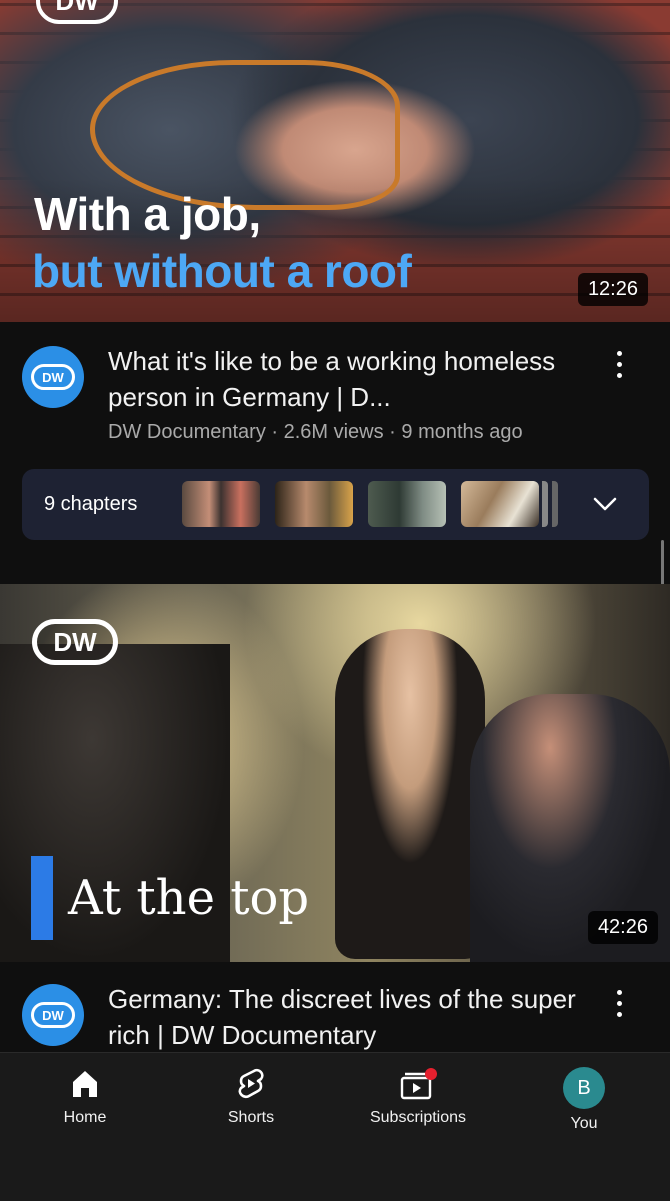 The image size is (670, 1201). I want to click on bottom-navigation: Home Shorts Subscriptions B You, so click(335, 1126).